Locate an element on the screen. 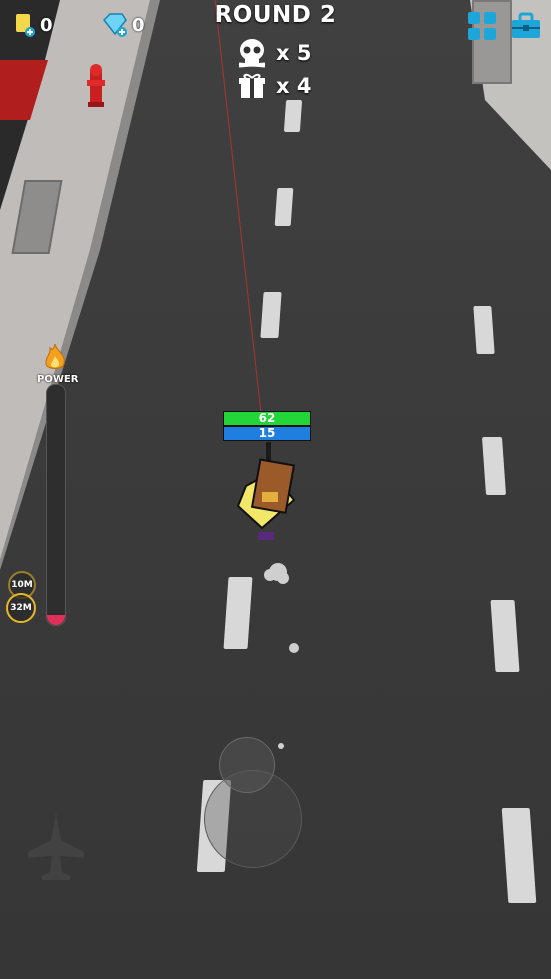  enemies-count: x 5 is located at coordinates (294, 53).